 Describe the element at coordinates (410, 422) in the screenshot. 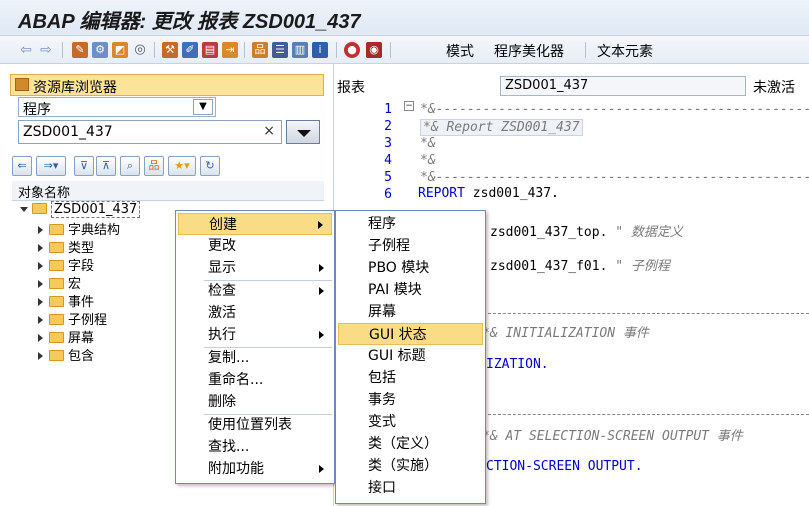

I see `submenu-item-variant: 变式` at that location.